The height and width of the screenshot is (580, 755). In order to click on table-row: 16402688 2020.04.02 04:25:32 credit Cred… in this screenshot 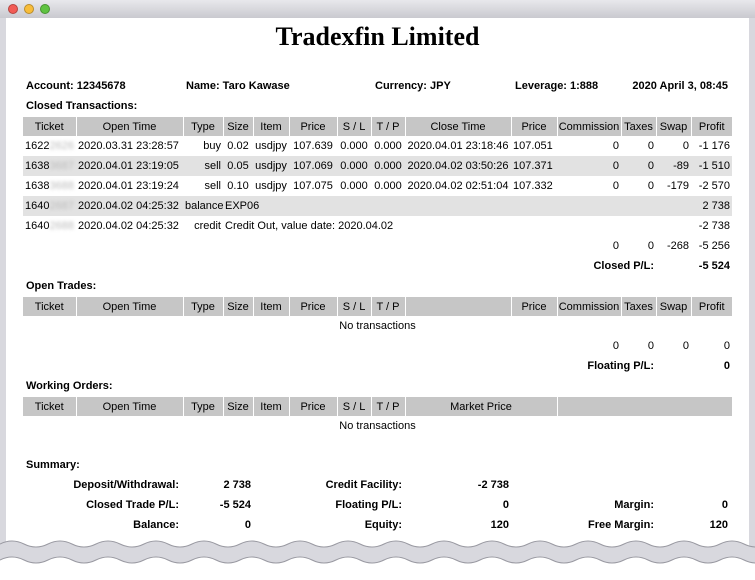, I will do `click(377, 226)`.